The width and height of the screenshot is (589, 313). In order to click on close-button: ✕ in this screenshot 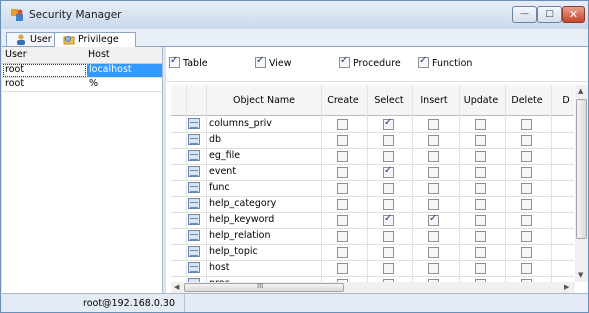, I will do `click(573, 14)`.